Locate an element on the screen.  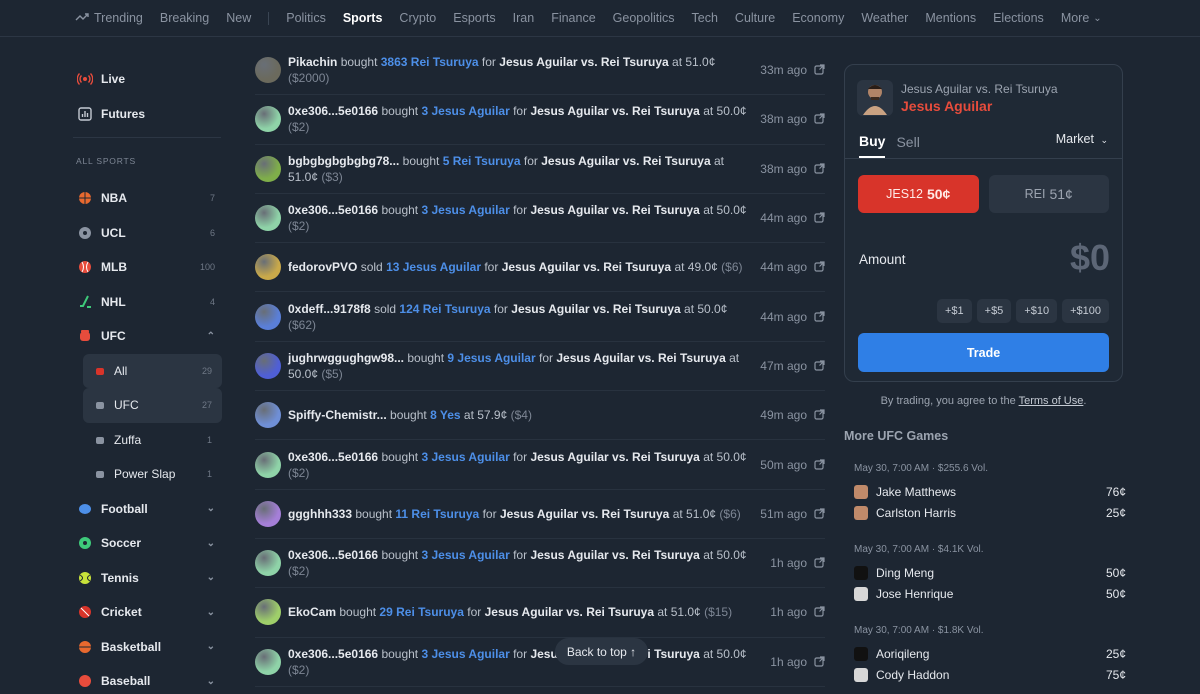
activity-quantity: 29 Rei Tsuruya is located at coordinates (421, 612).